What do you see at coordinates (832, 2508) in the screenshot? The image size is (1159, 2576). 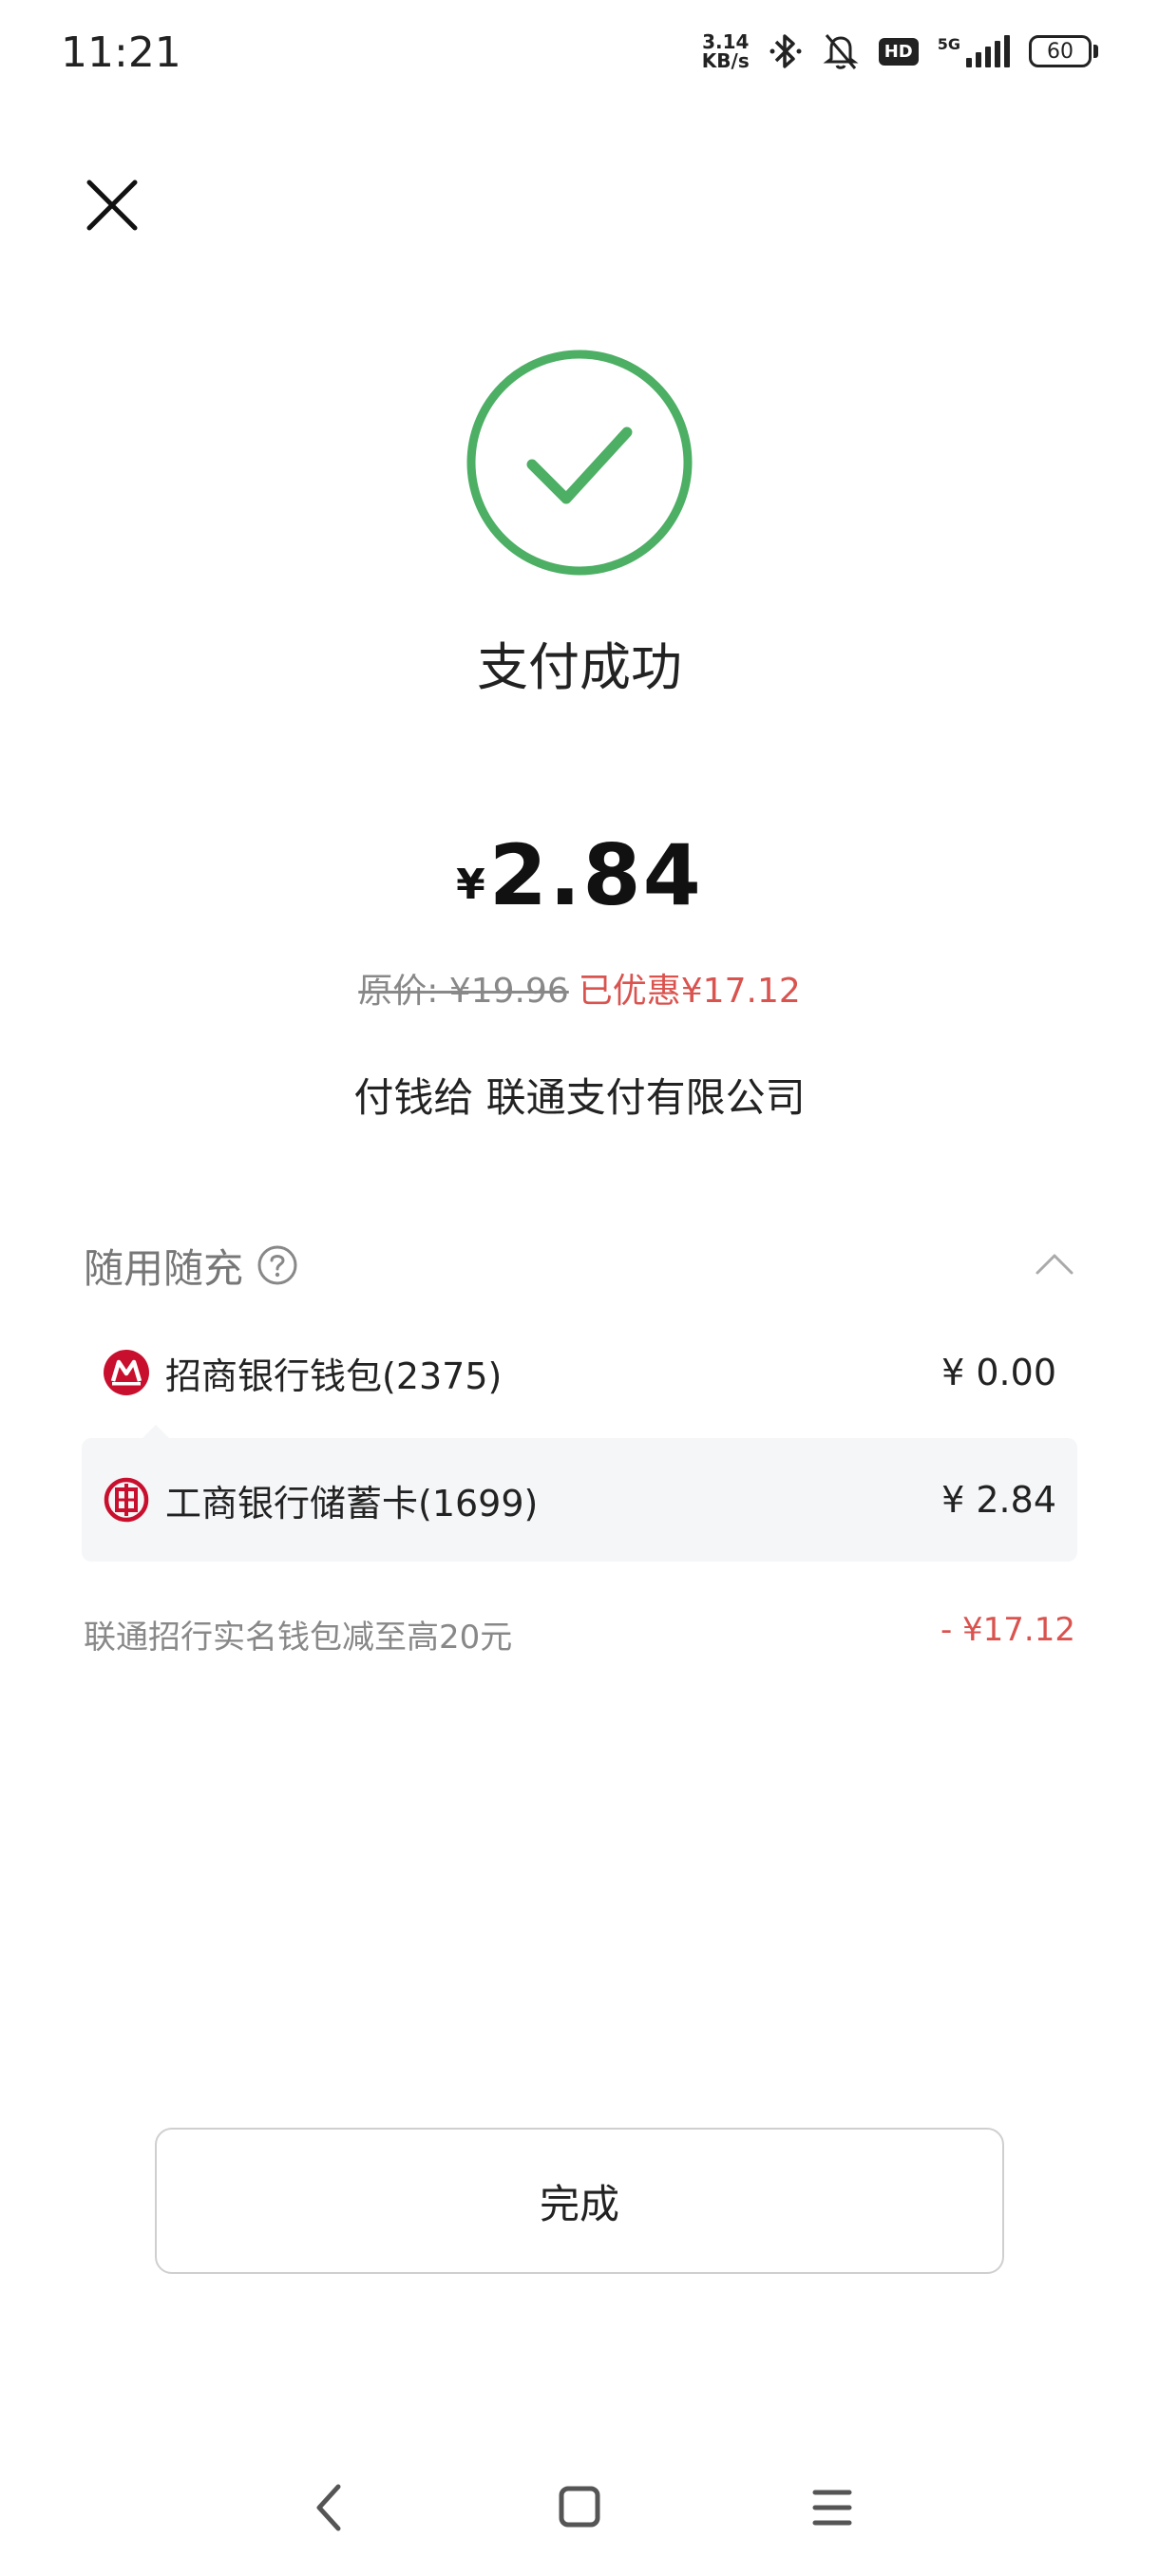 I see `menu-nav-icon` at bounding box center [832, 2508].